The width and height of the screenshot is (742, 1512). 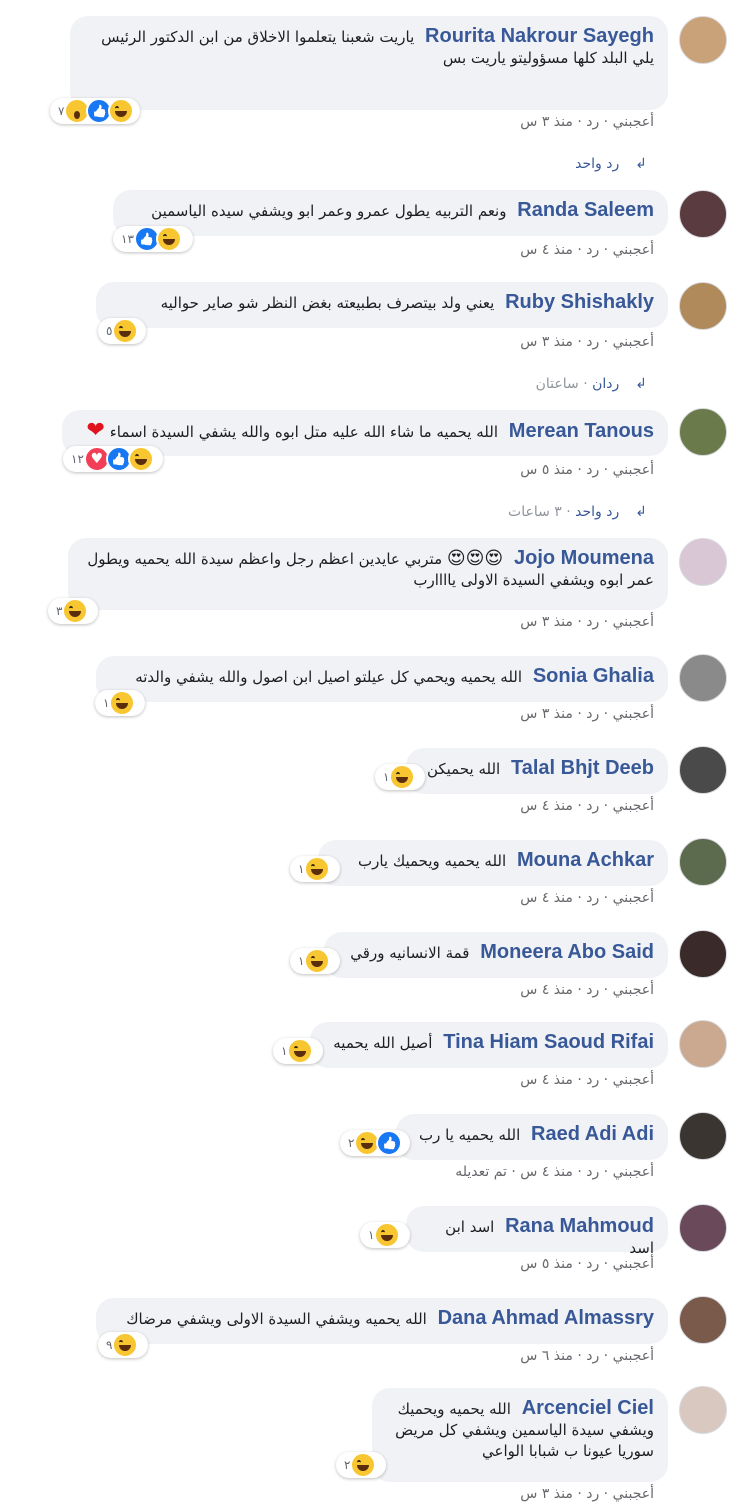 What do you see at coordinates (641, 164) in the screenshot?
I see `reply-arrow-icon: ↲` at bounding box center [641, 164].